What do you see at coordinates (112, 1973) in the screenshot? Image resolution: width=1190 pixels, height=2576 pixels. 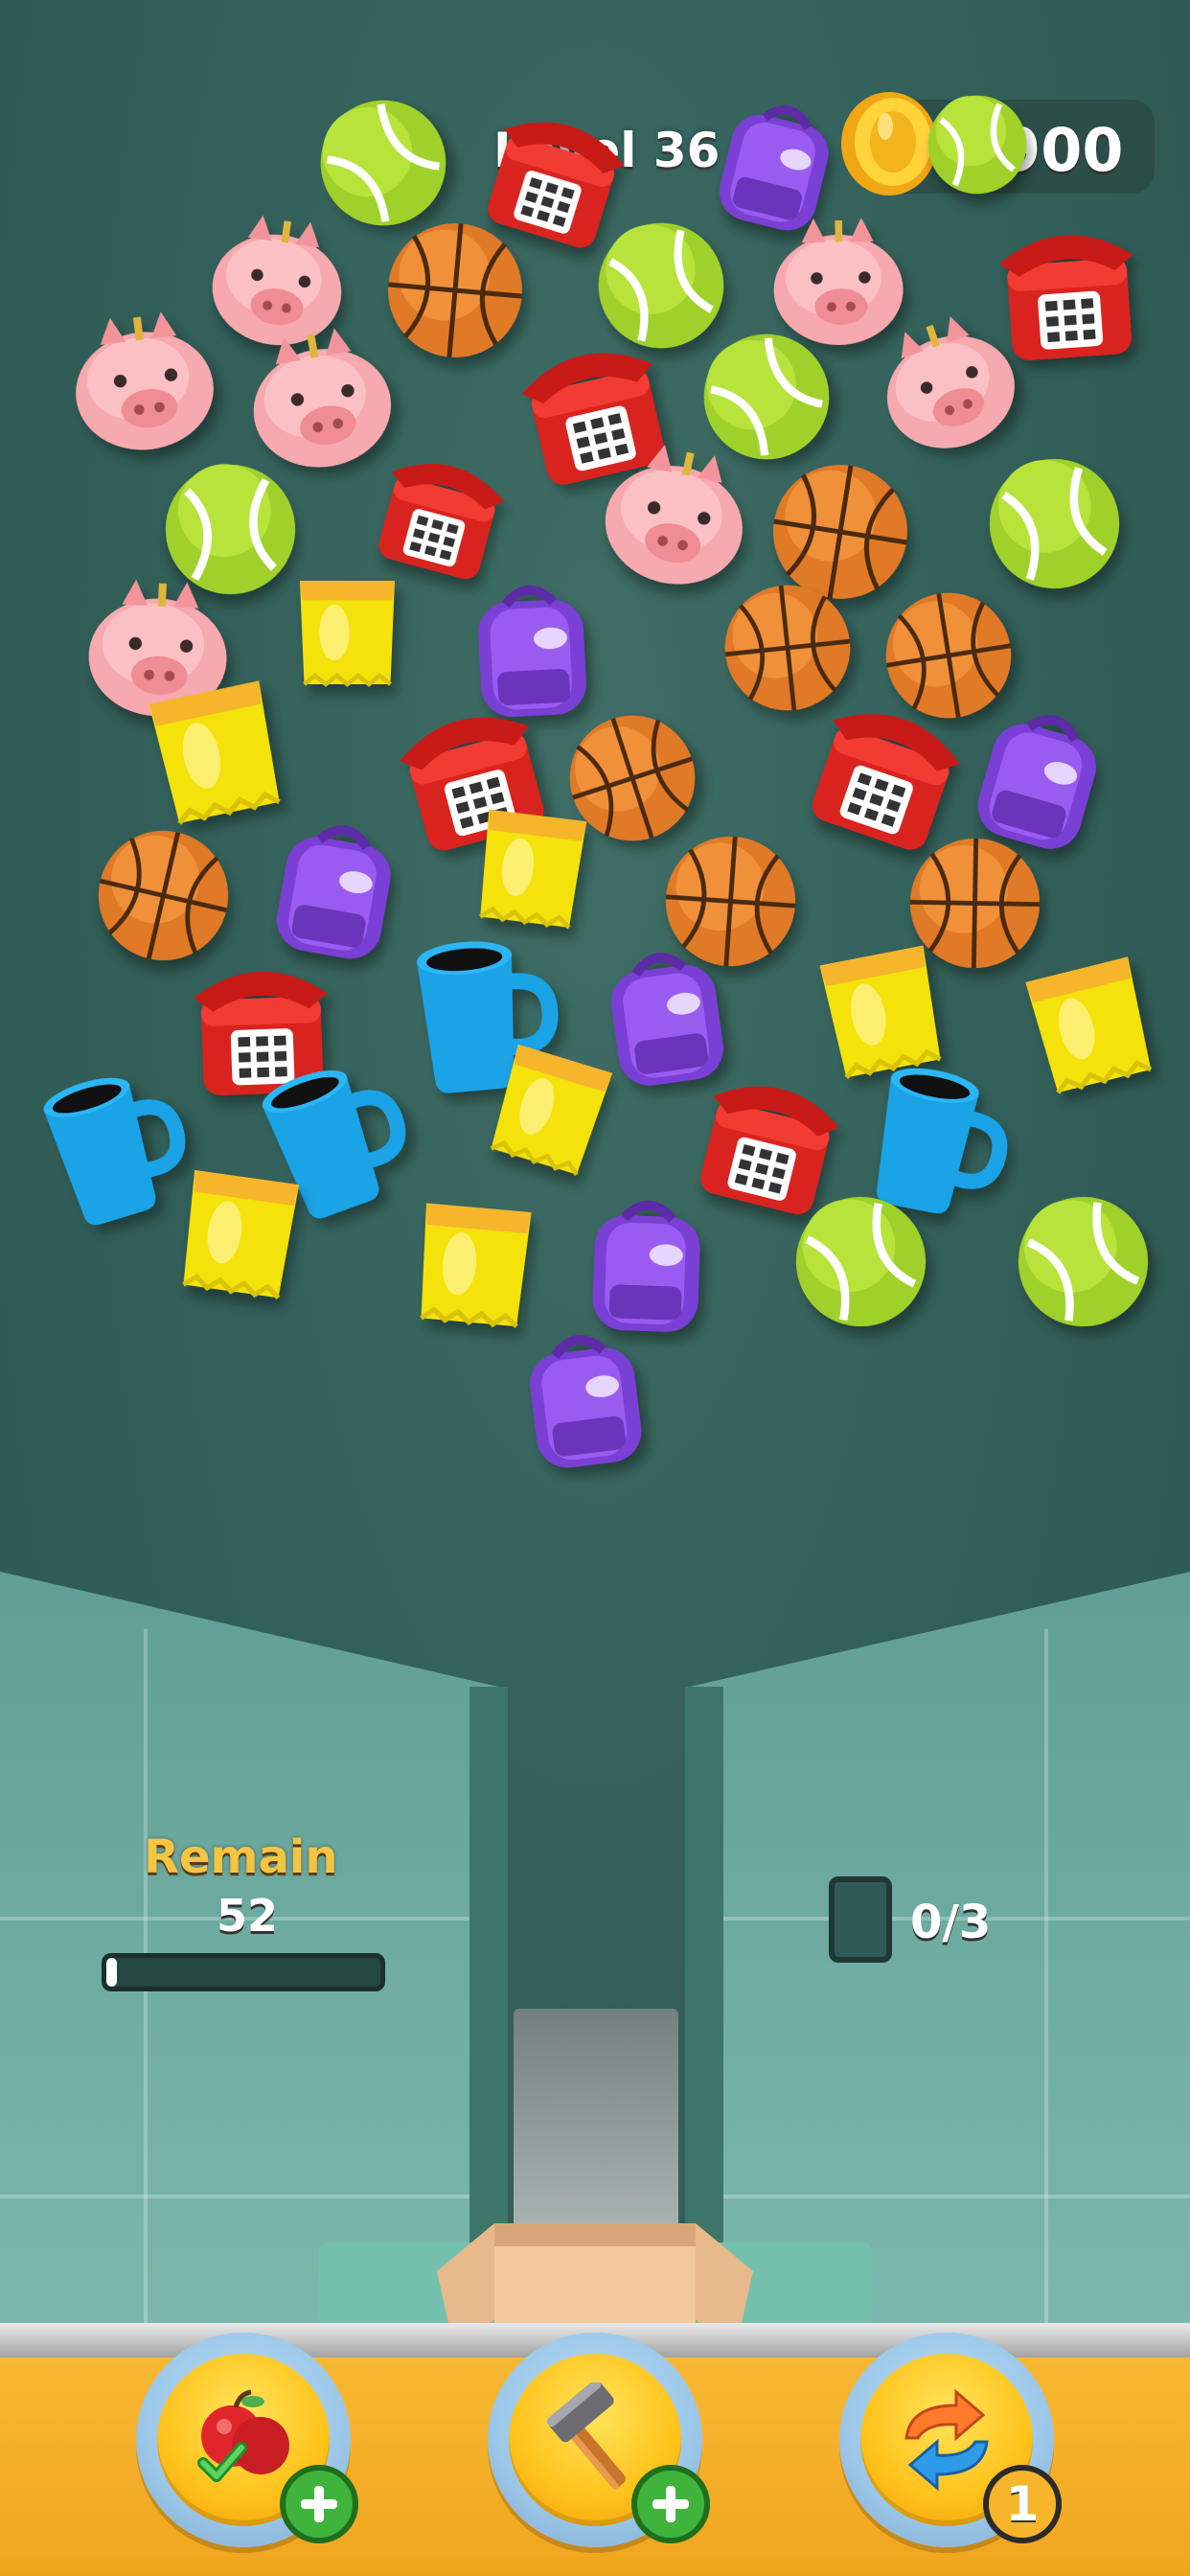 I see `remain-progress-fill` at bounding box center [112, 1973].